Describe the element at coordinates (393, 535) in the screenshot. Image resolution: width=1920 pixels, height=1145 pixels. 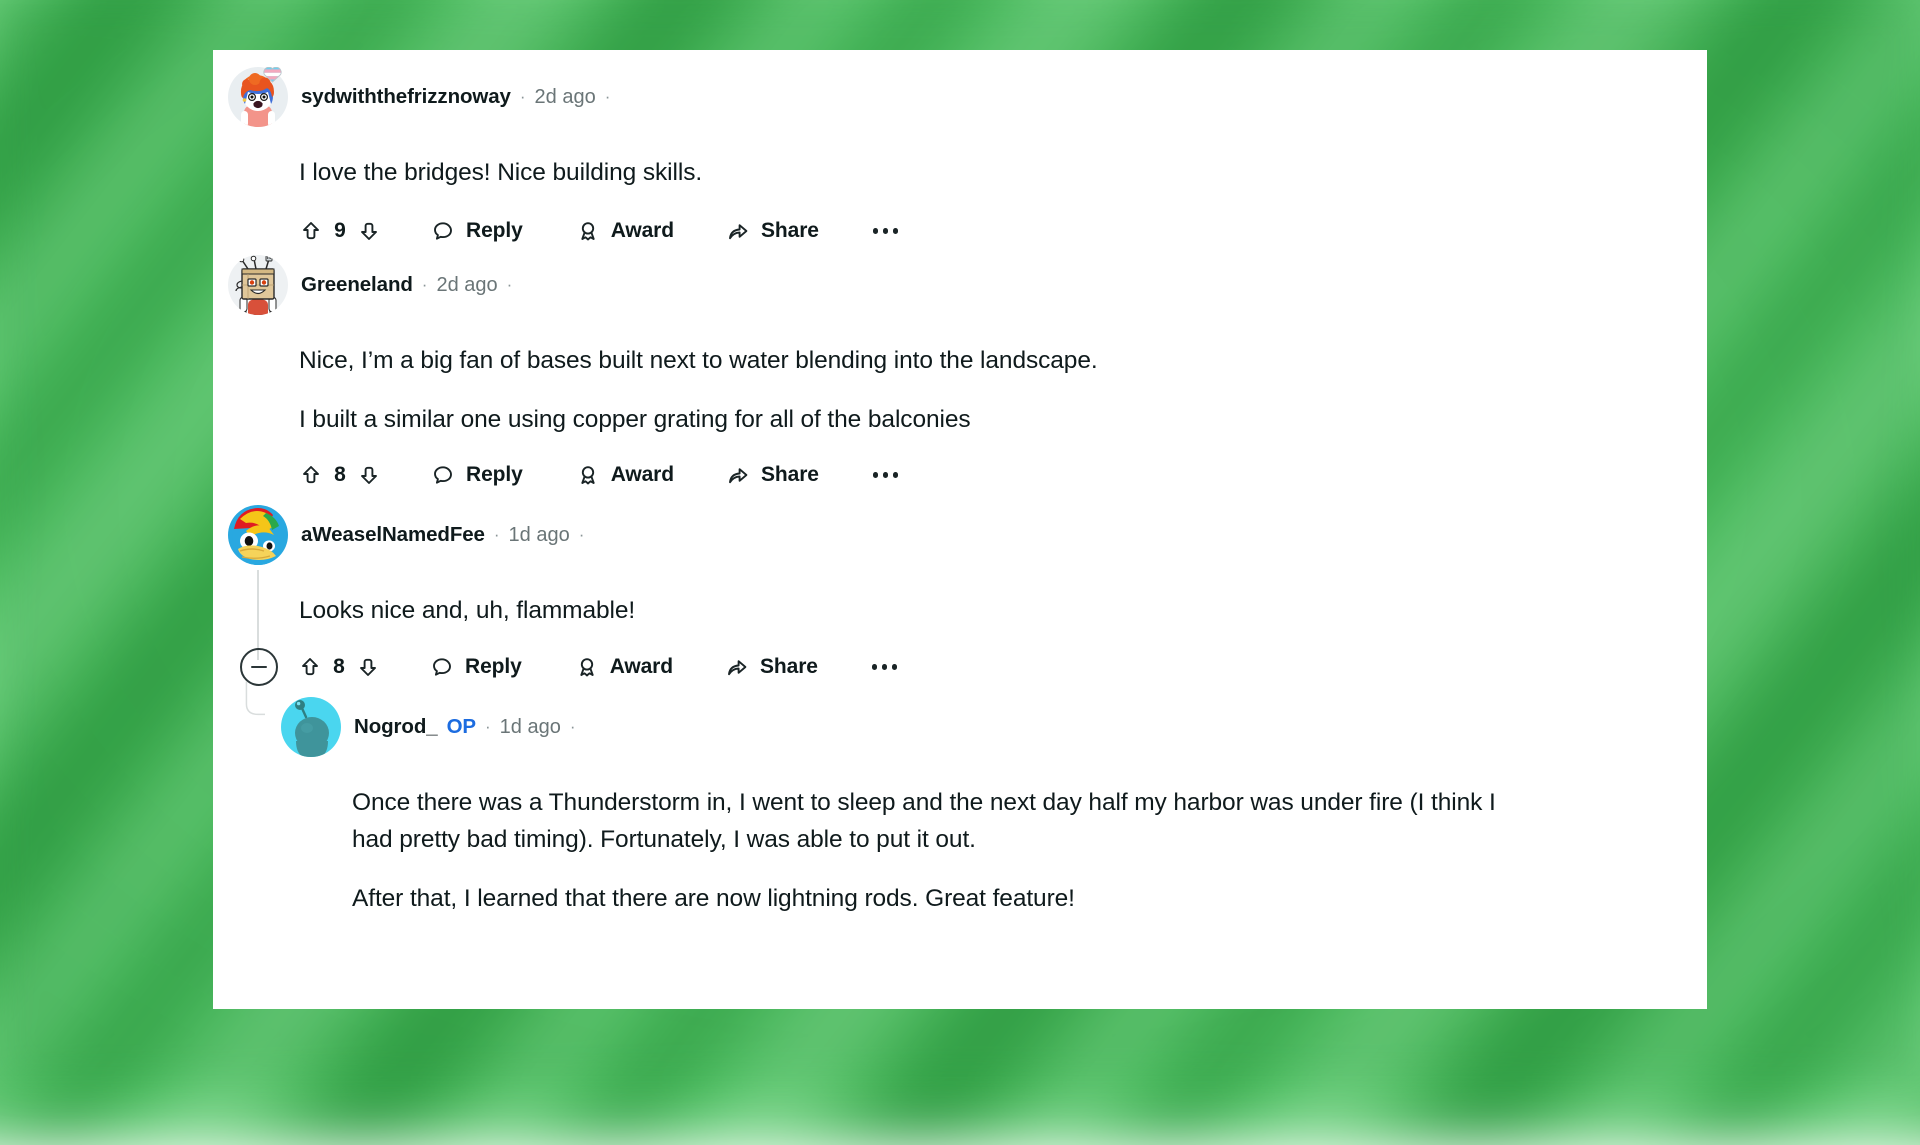
I see `comment-author: aWeaselNamedFee` at that location.